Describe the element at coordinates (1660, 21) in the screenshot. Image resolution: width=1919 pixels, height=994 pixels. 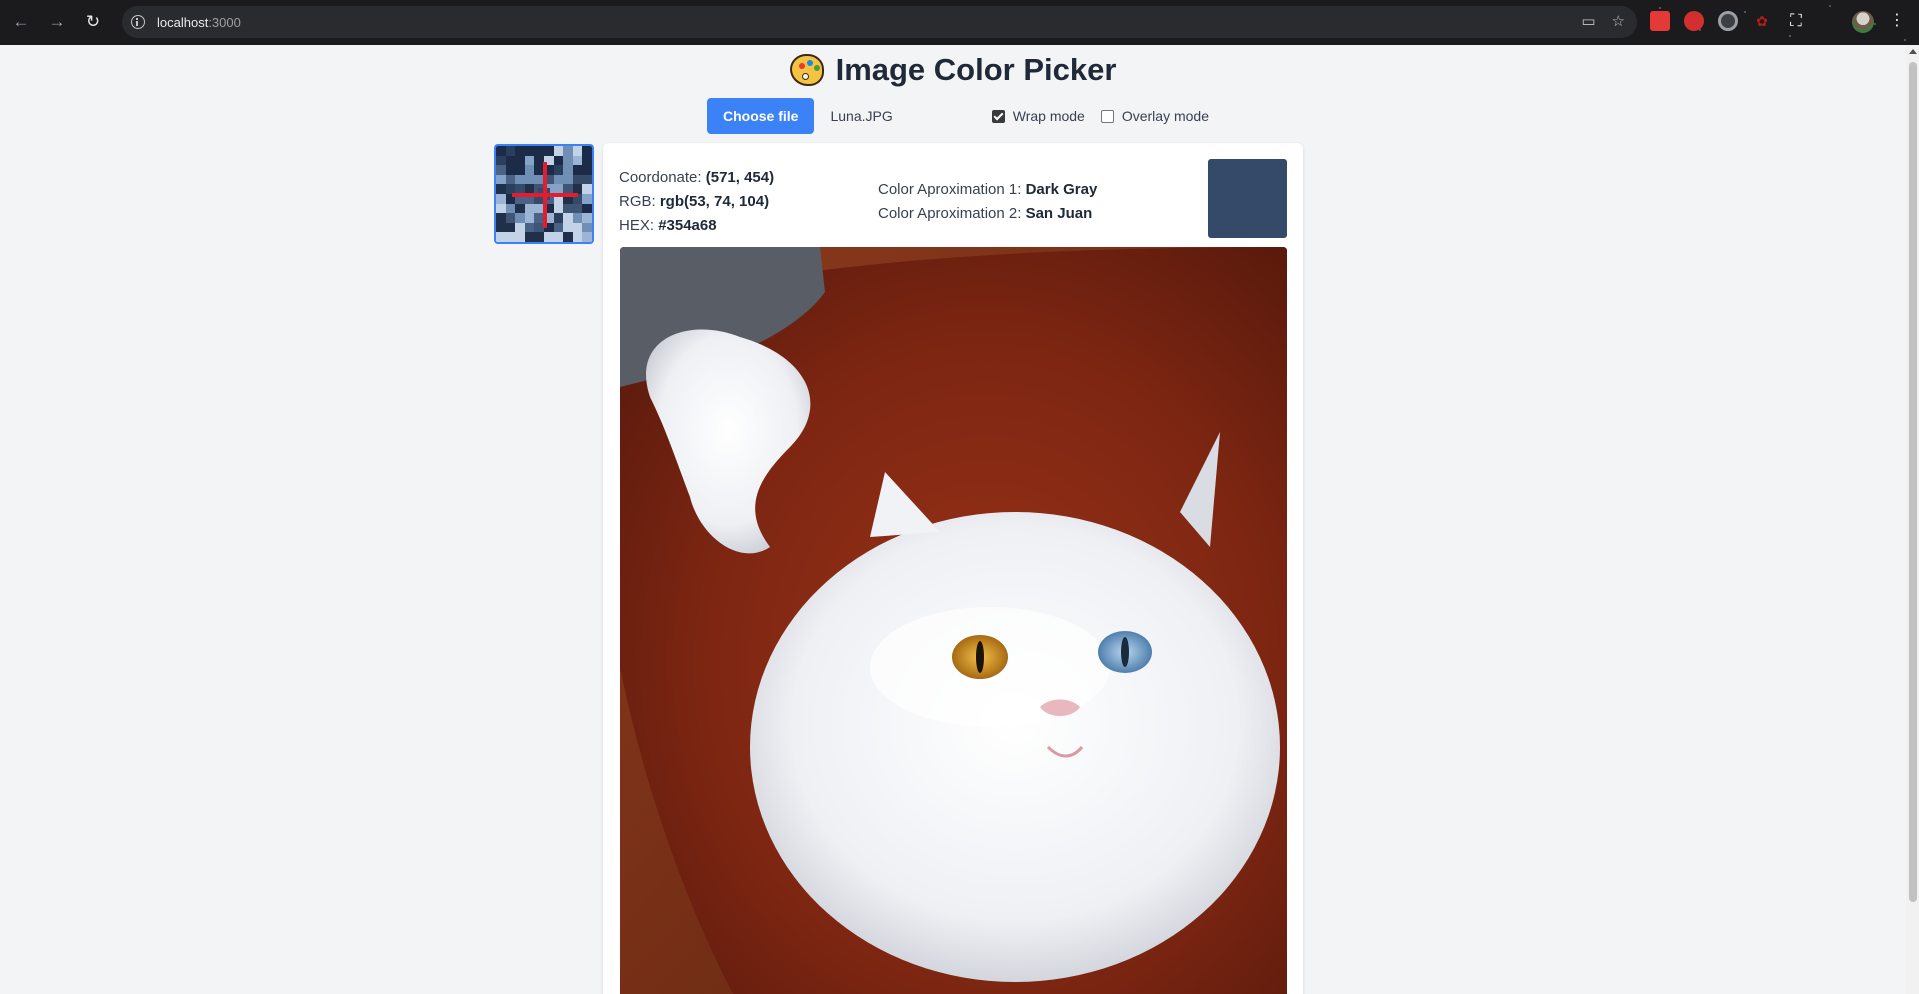
I see `extension-red-icon` at that location.